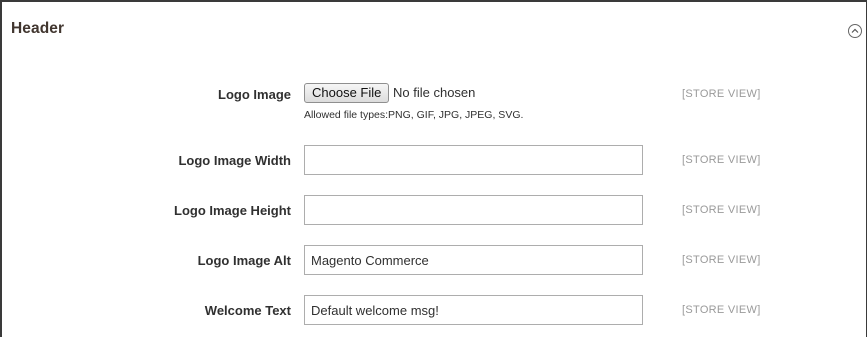 The height and width of the screenshot is (337, 867). Describe the element at coordinates (347, 93) in the screenshot. I see `choose-file-button: Choose File` at that location.